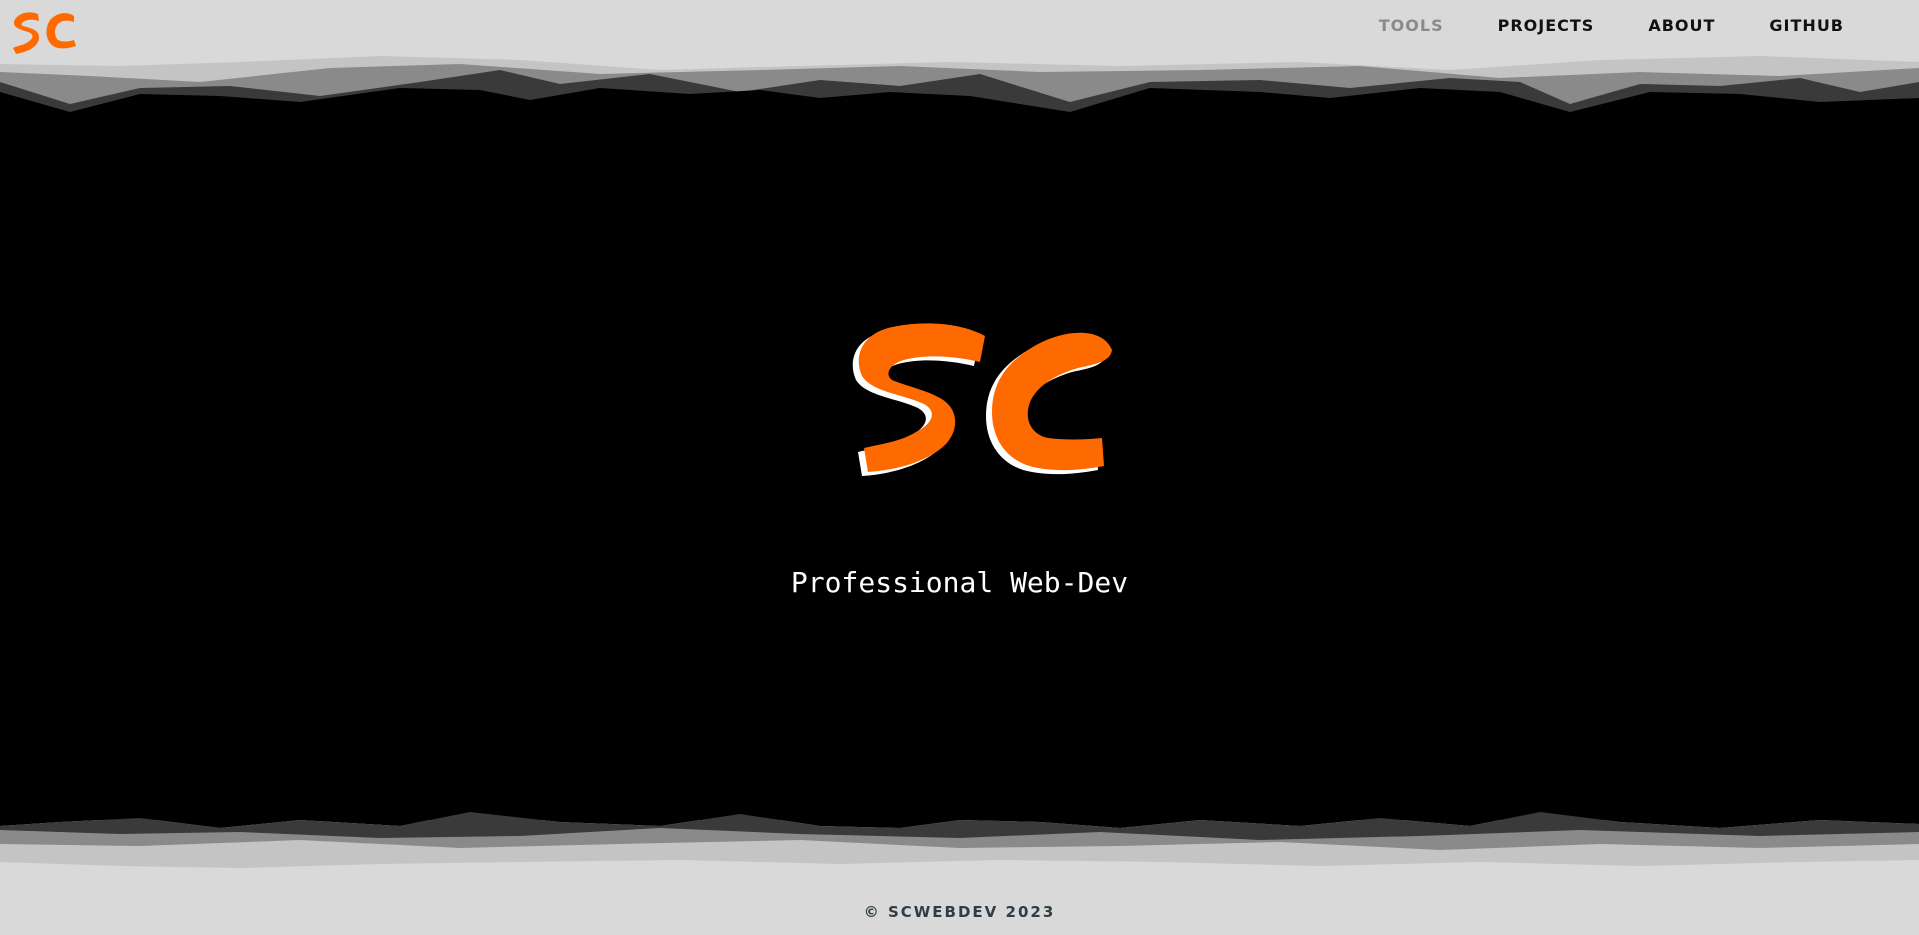  Describe the element at coordinates (959, 94) in the screenshot. I see `top-wave-divider` at that location.